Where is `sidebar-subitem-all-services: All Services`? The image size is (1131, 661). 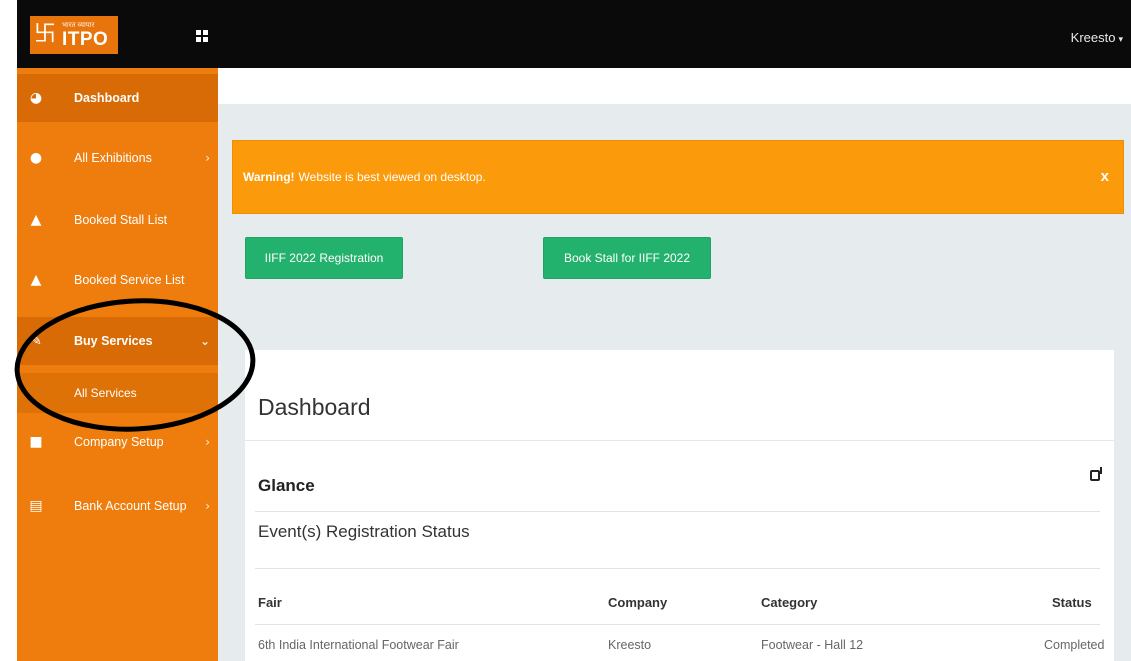 sidebar-subitem-all-services: All Services is located at coordinates (117, 393).